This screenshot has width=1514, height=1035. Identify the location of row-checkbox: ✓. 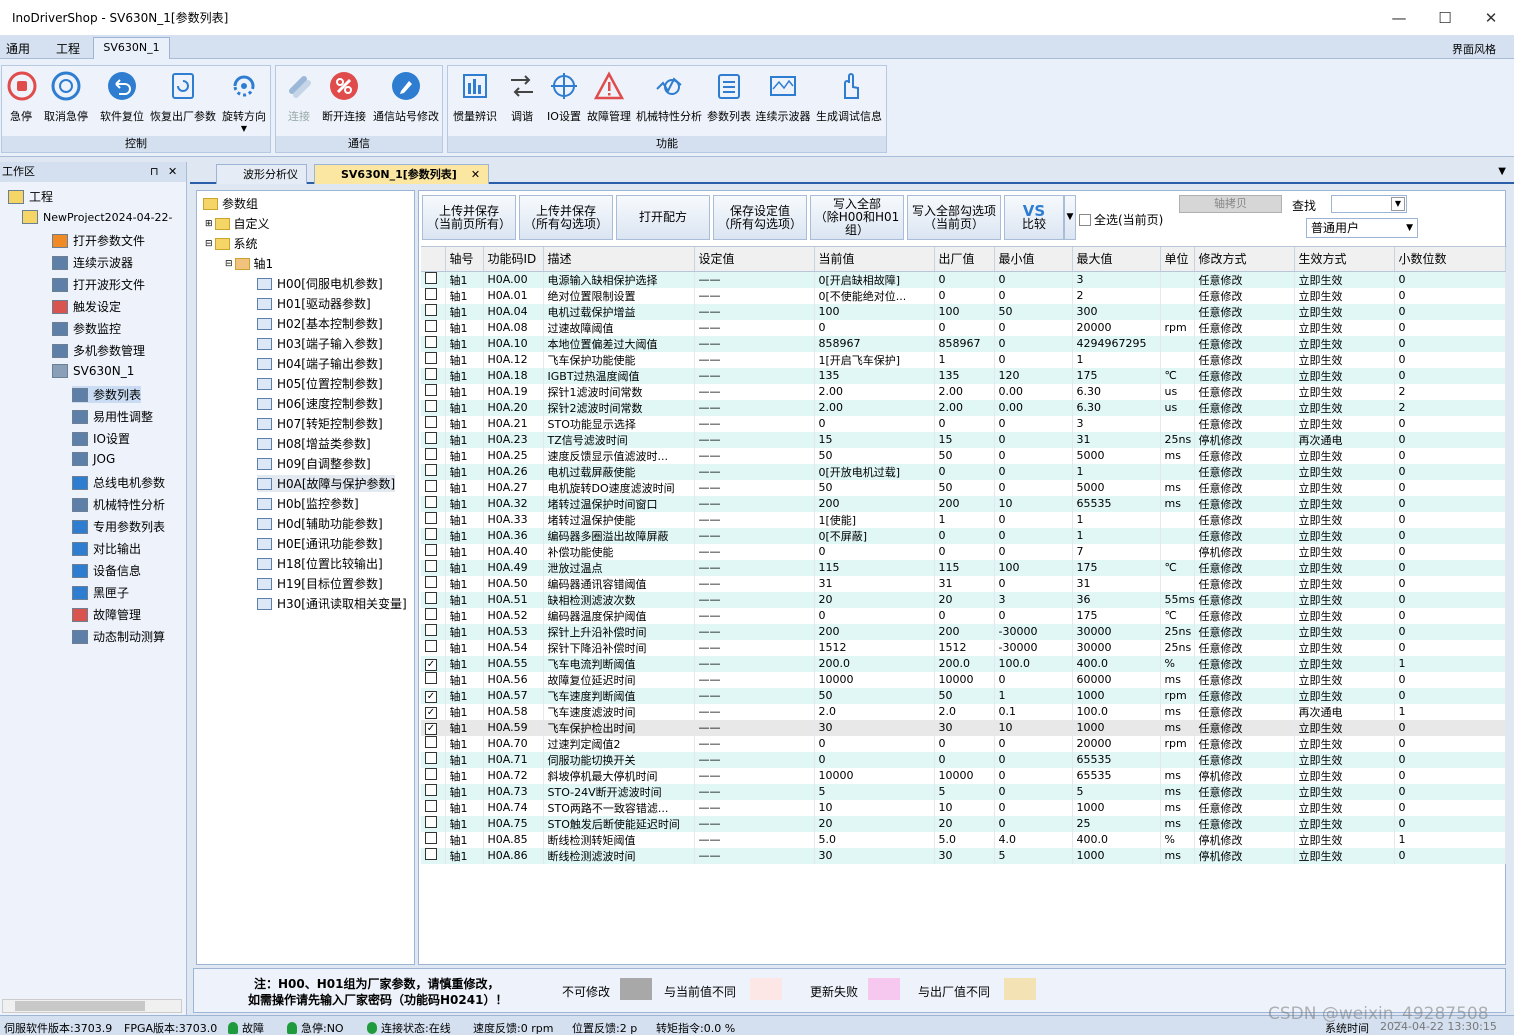
(431, 712).